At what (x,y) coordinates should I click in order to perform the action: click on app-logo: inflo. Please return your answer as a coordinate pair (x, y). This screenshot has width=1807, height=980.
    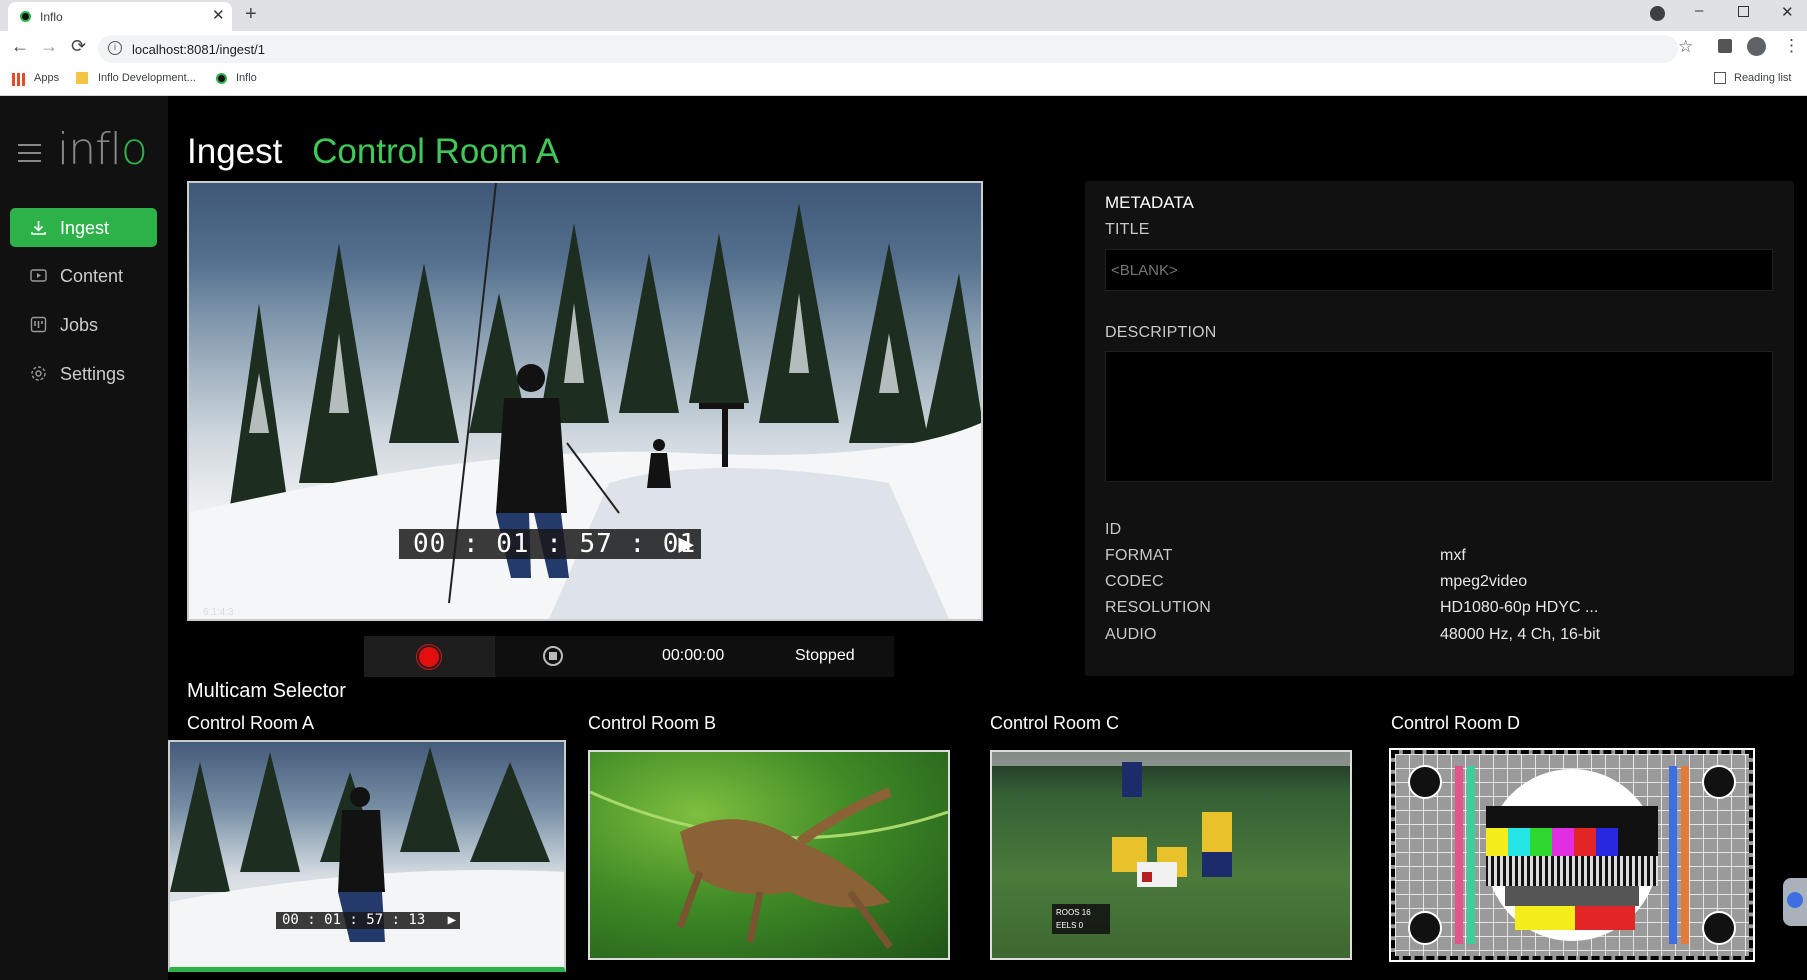
    Looking at the image, I should click on (102, 149).